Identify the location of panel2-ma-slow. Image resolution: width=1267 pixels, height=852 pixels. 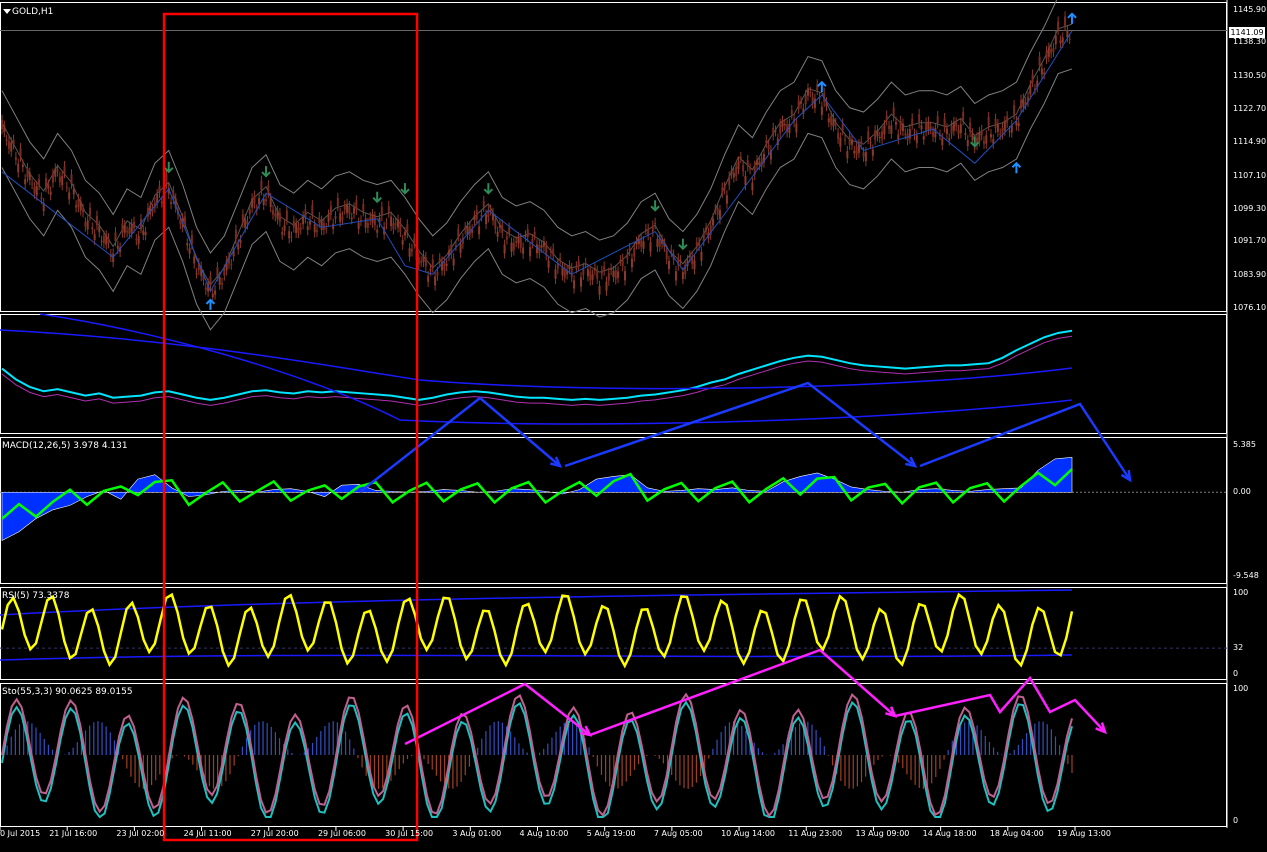
(536, 359).